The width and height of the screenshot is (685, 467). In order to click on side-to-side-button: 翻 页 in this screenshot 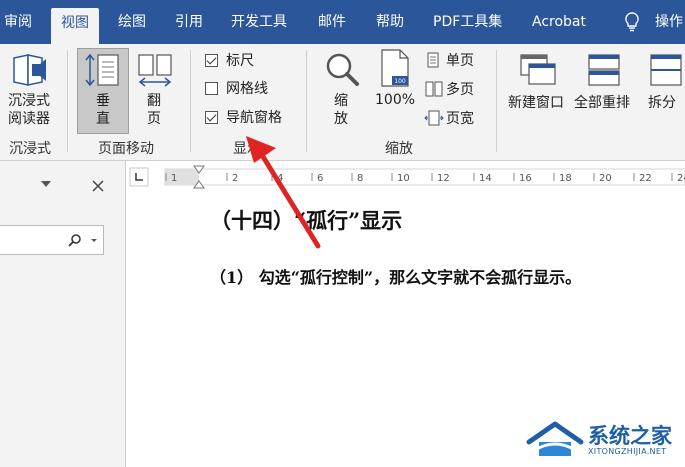, I will do `click(154, 110)`.